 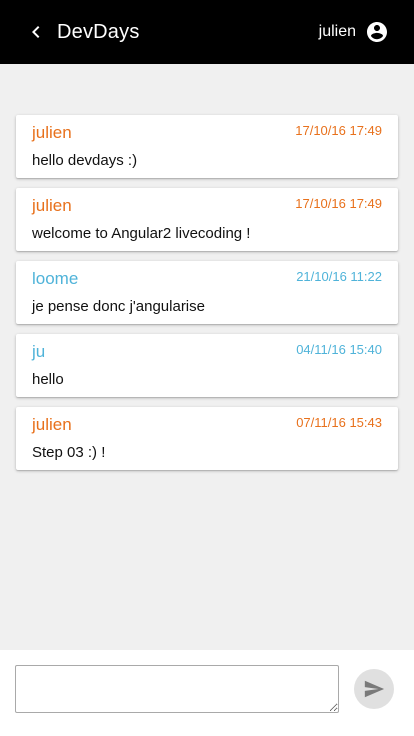 I want to click on chevron-left-icon, so click(x=36, y=32).